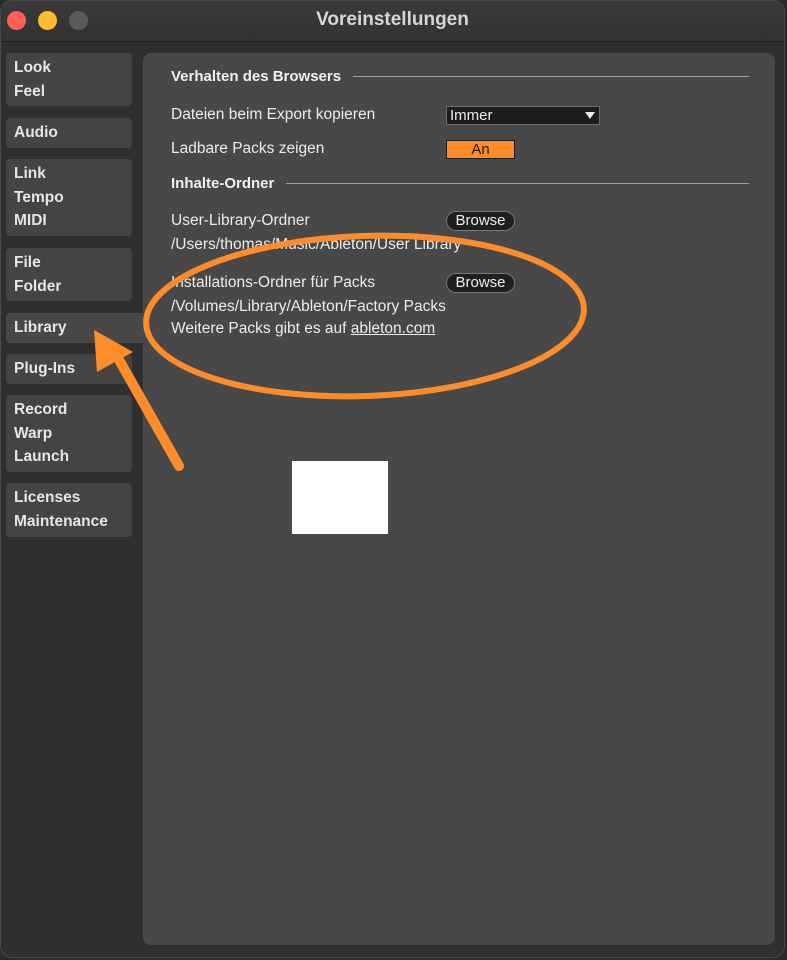  I want to click on redaction-box, so click(340, 497).